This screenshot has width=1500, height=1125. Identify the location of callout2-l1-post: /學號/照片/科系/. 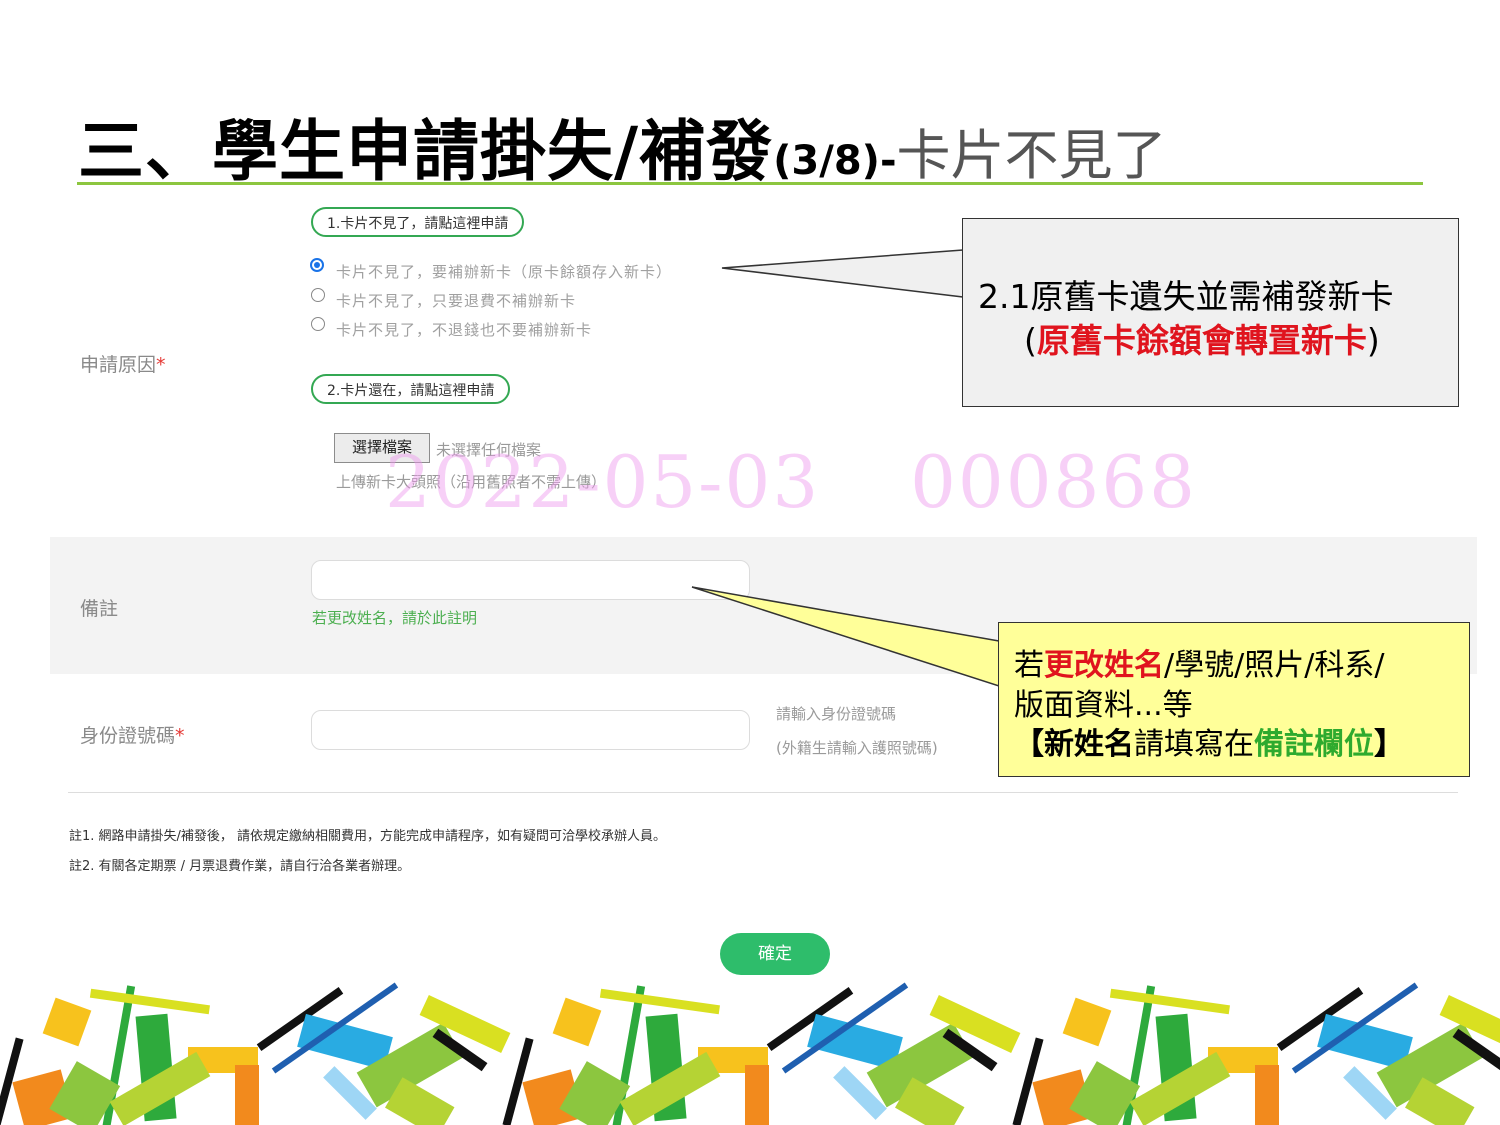
(1274, 665).